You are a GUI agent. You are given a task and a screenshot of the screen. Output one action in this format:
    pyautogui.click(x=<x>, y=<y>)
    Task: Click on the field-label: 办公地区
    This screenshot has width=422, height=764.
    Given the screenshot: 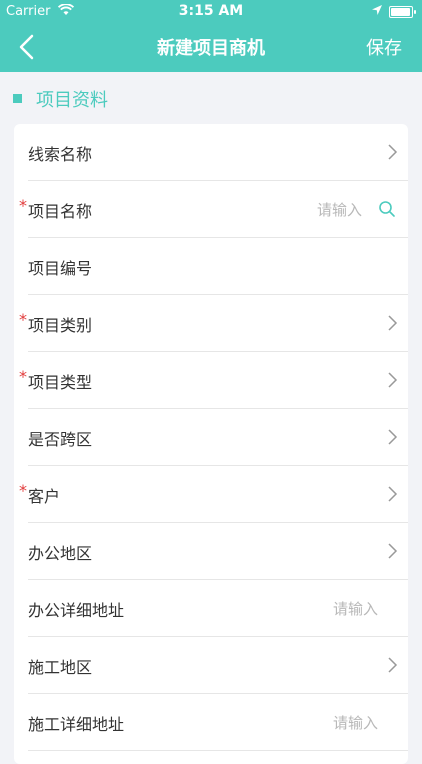 What is the action you would take?
    pyautogui.click(x=60, y=552)
    